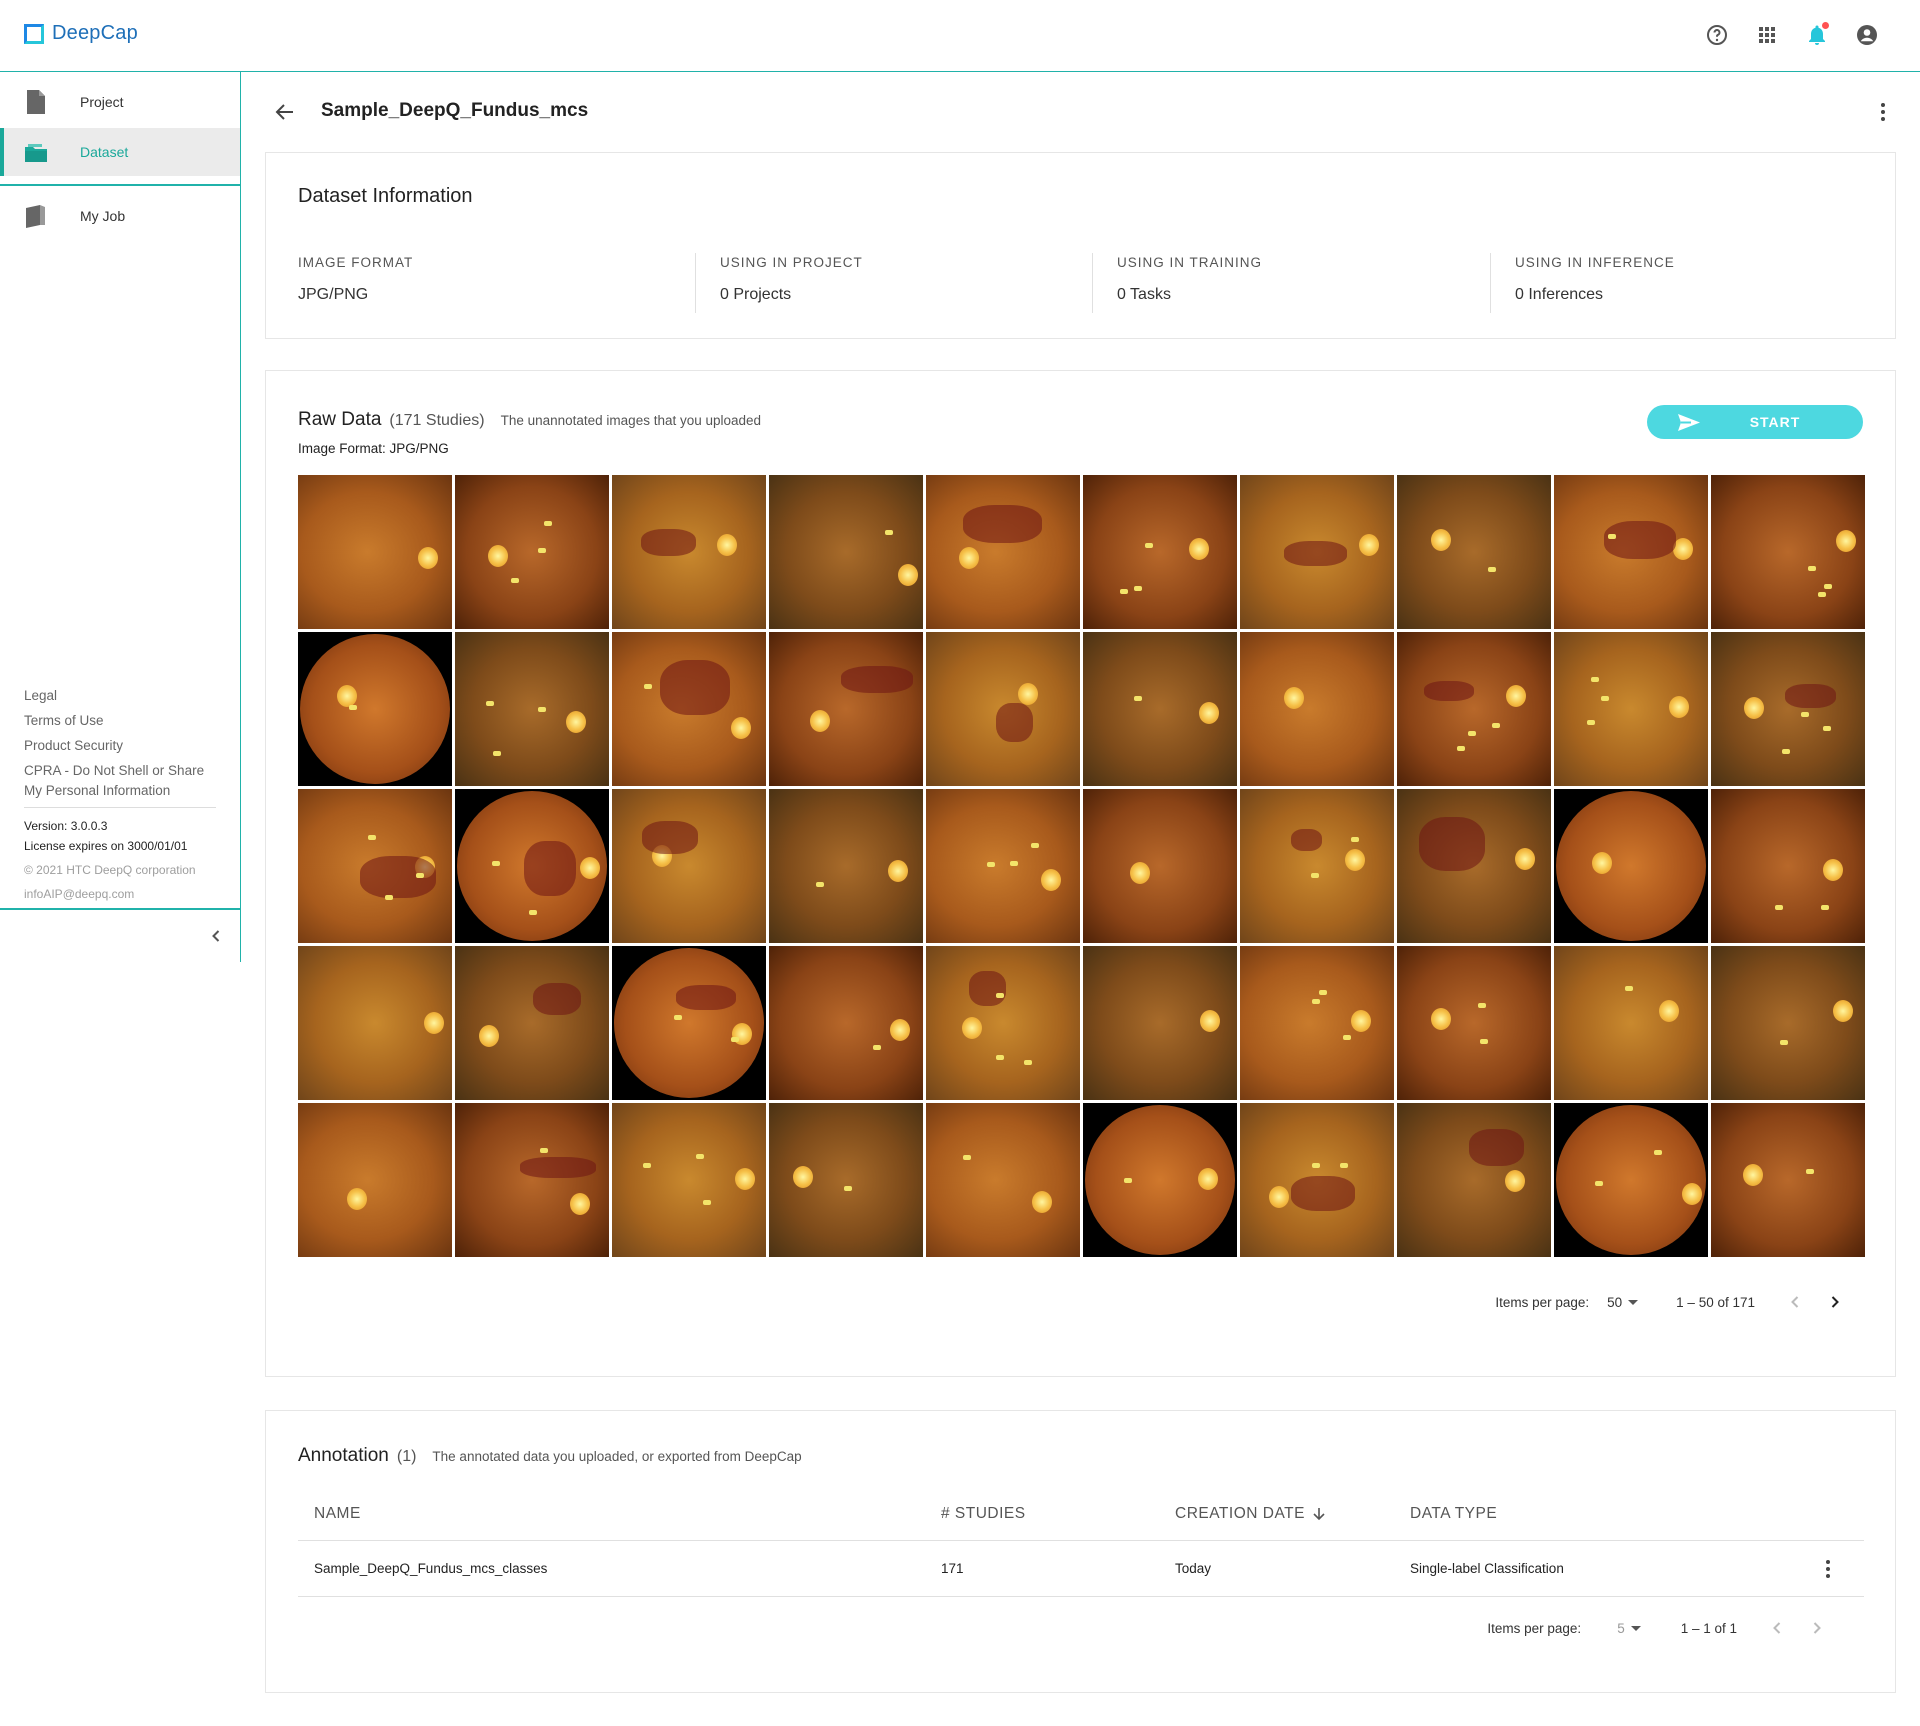 The height and width of the screenshot is (1726, 1920). What do you see at coordinates (1817, 35) in the screenshot?
I see `bell-icon` at bounding box center [1817, 35].